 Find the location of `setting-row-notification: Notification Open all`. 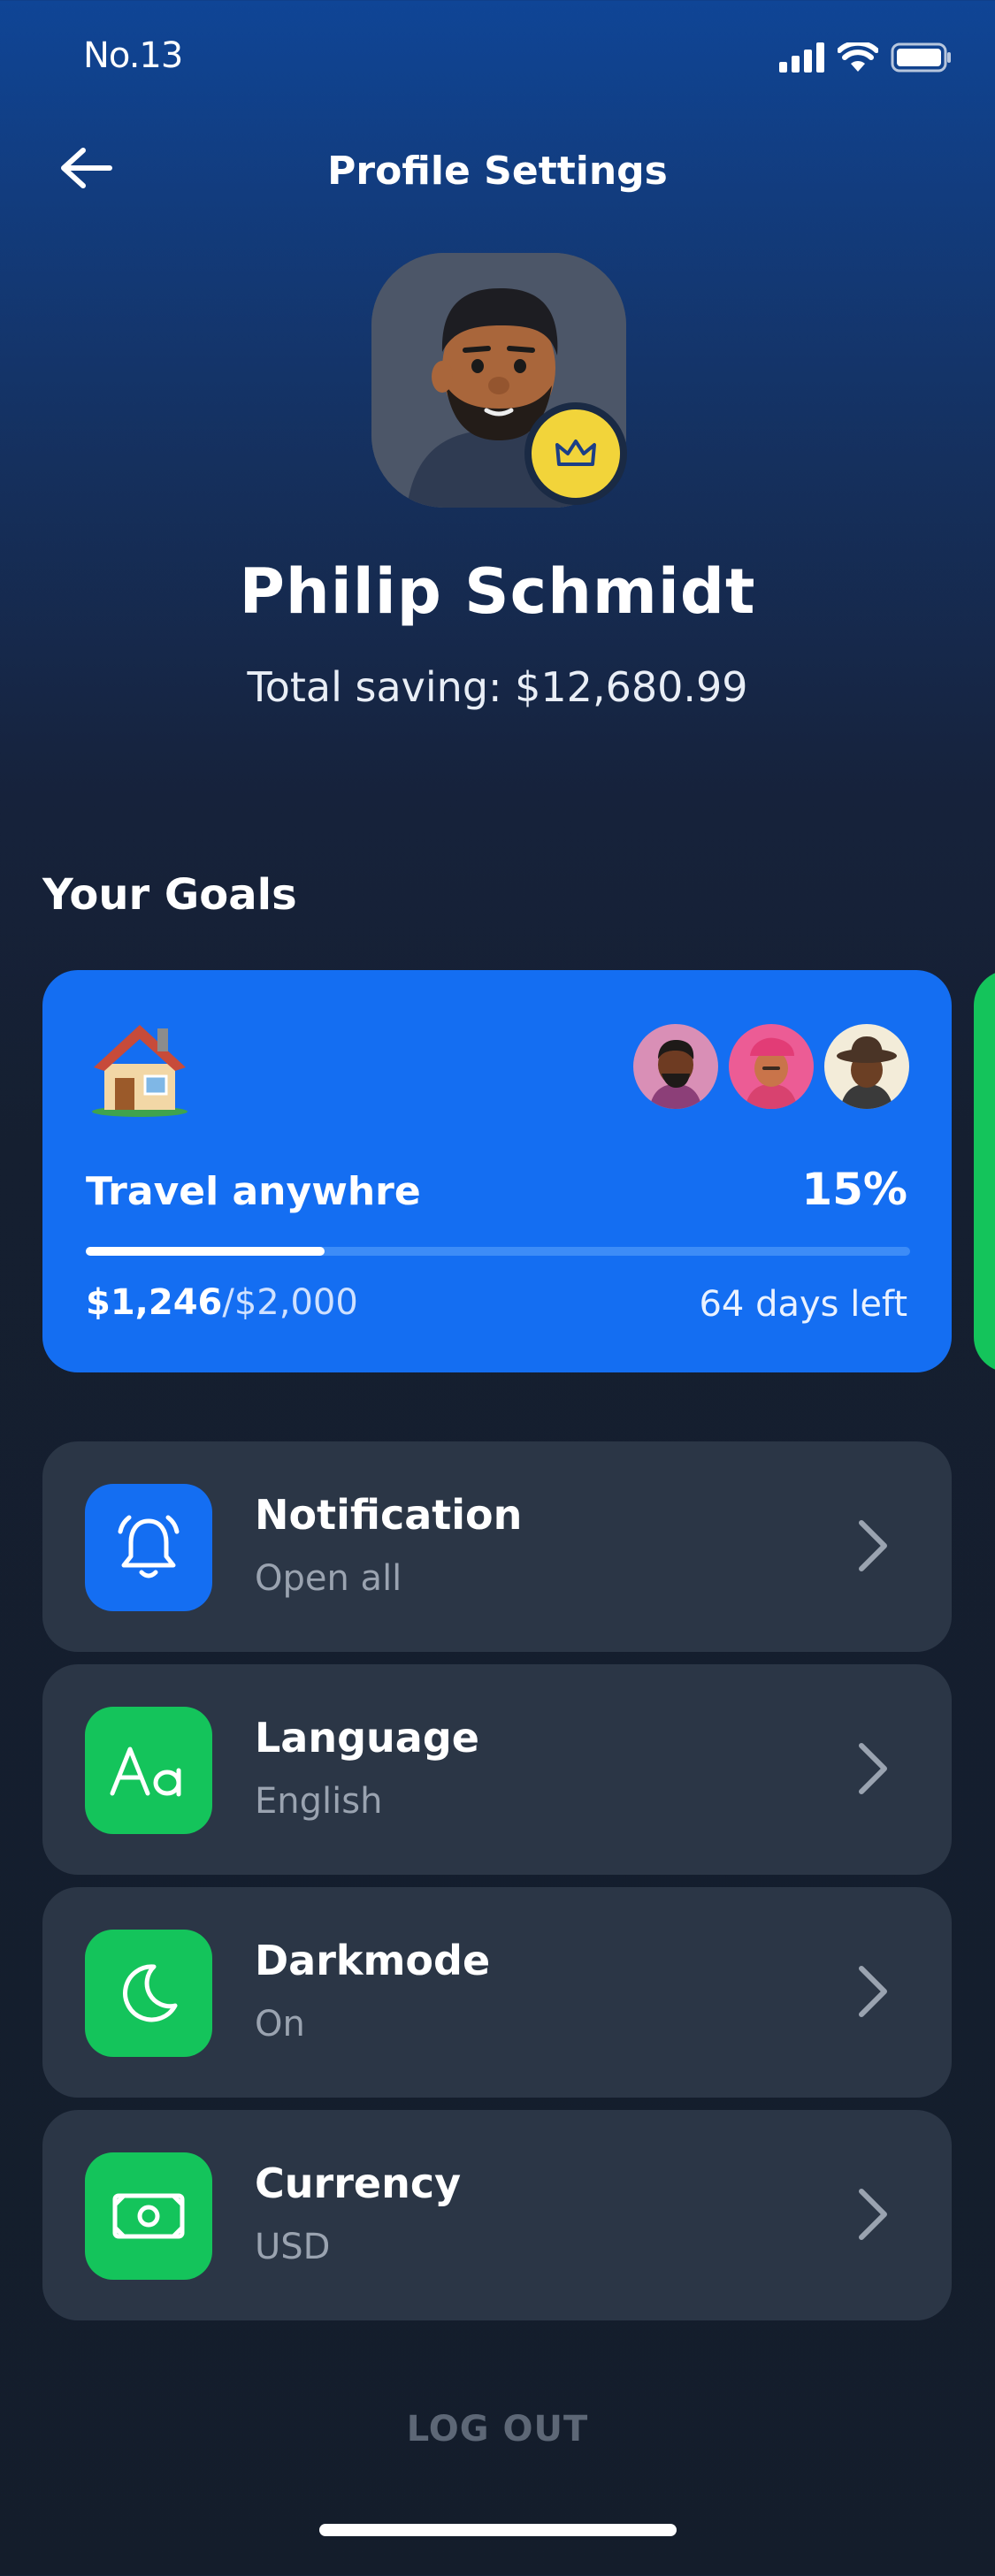

setting-row-notification: Notification Open all is located at coordinates (497, 1547).